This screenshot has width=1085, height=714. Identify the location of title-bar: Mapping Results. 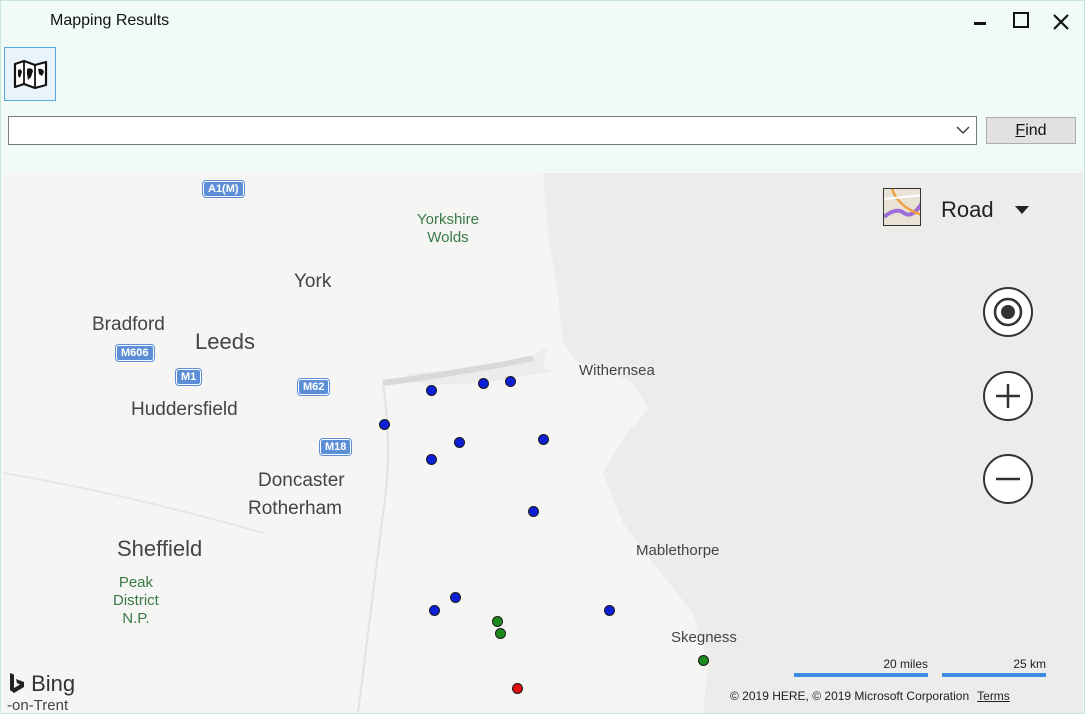
(542, 21).